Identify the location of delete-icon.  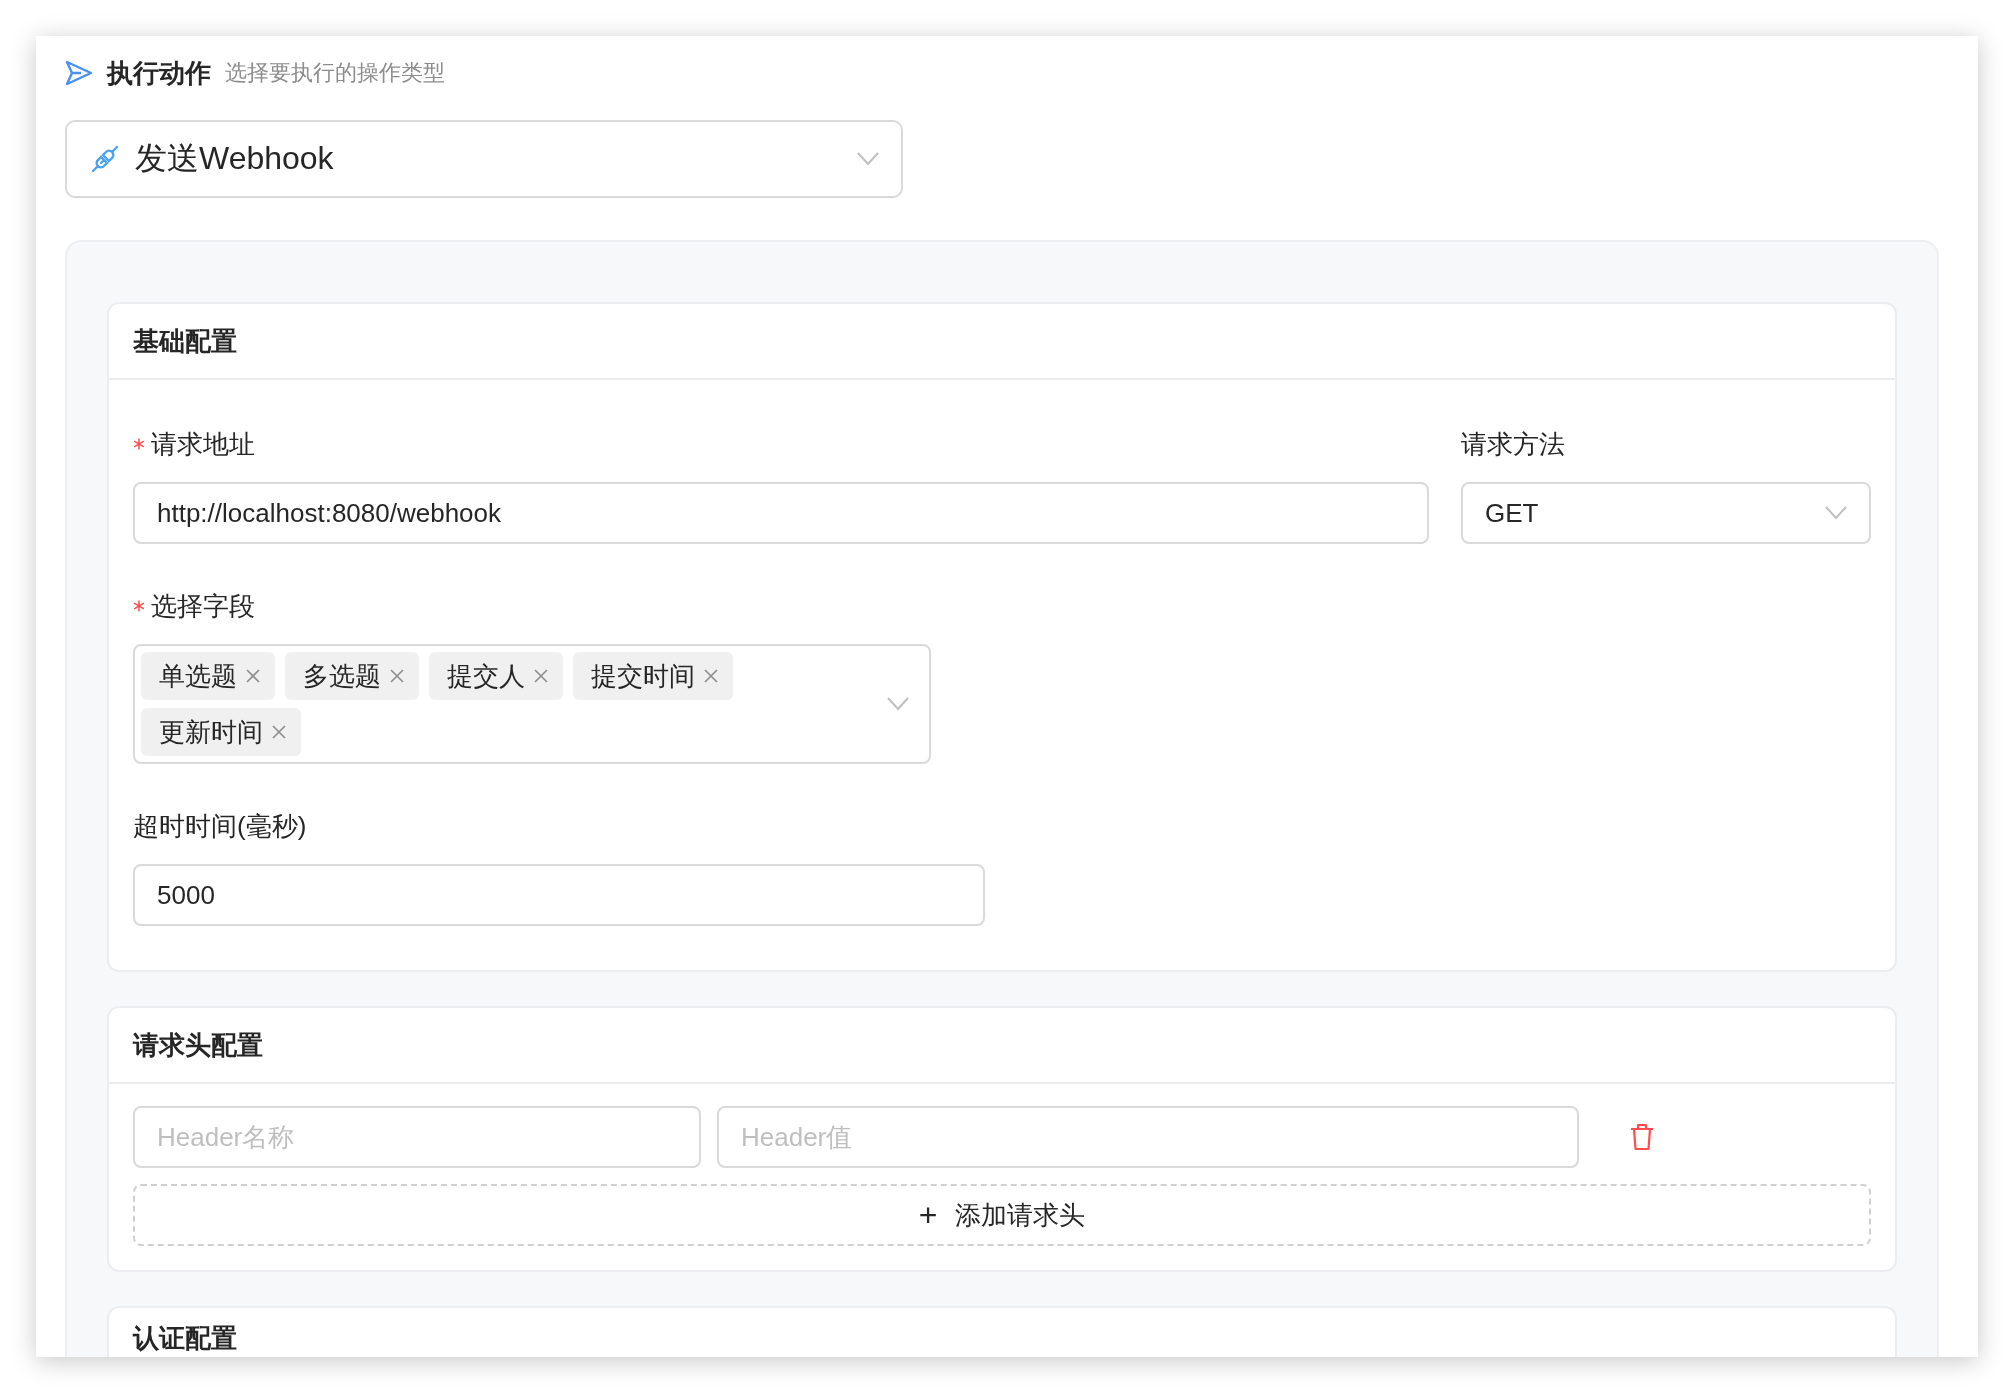
(1642, 1137).